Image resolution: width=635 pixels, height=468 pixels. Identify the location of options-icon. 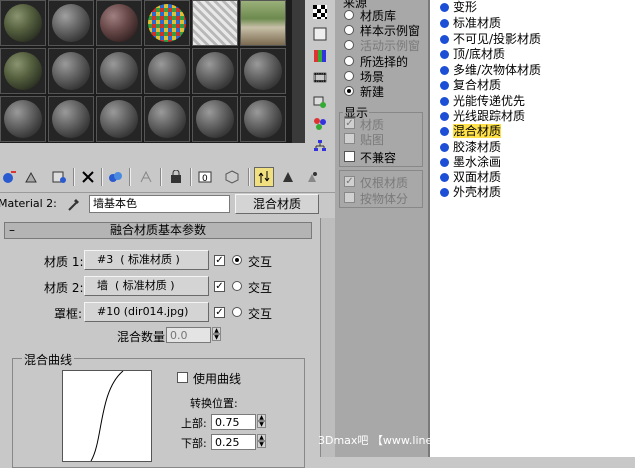
(320, 102).